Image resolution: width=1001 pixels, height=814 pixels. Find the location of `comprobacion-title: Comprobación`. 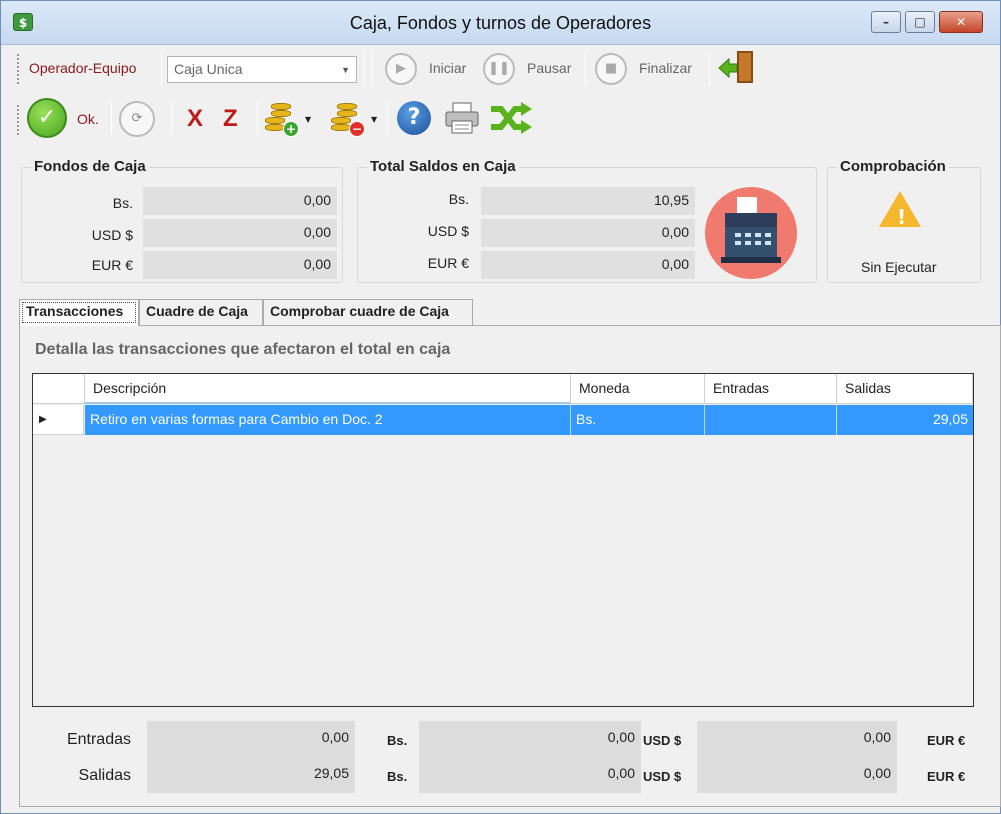

comprobacion-title: Comprobación is located at coordinates (893, 166).